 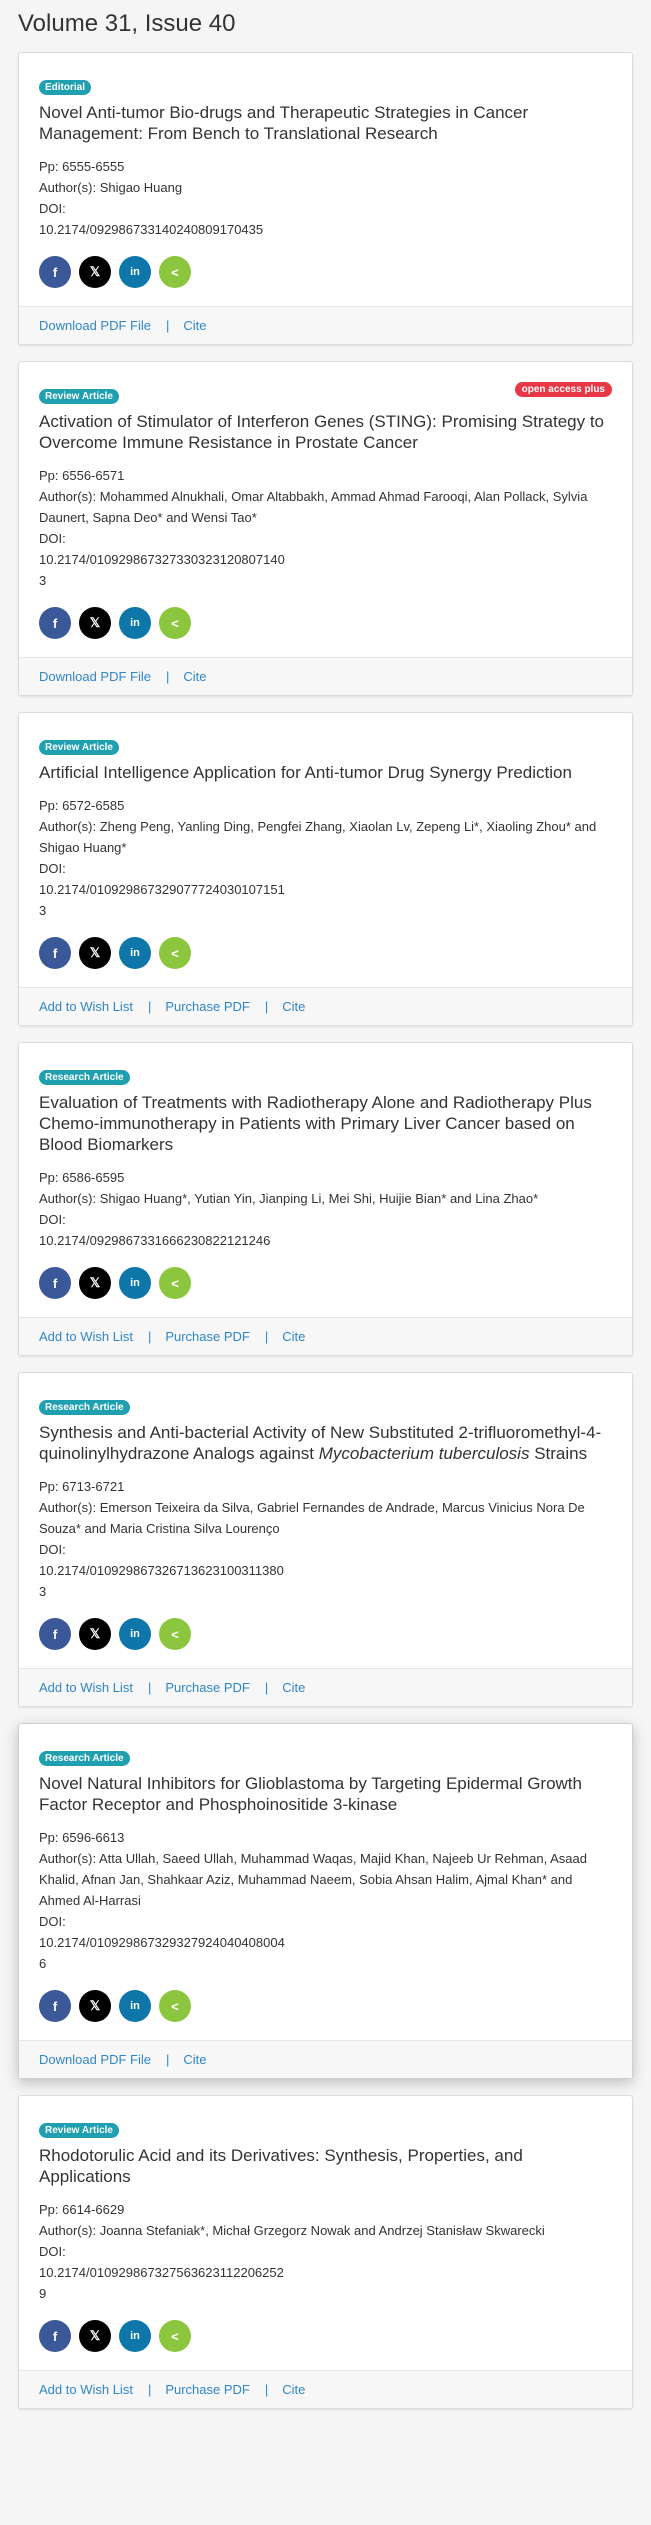 What do you see at coordinates (558, 1453) in the screenshot?
I see `article-title-part: Strains` at bounding box center [558, 1453].